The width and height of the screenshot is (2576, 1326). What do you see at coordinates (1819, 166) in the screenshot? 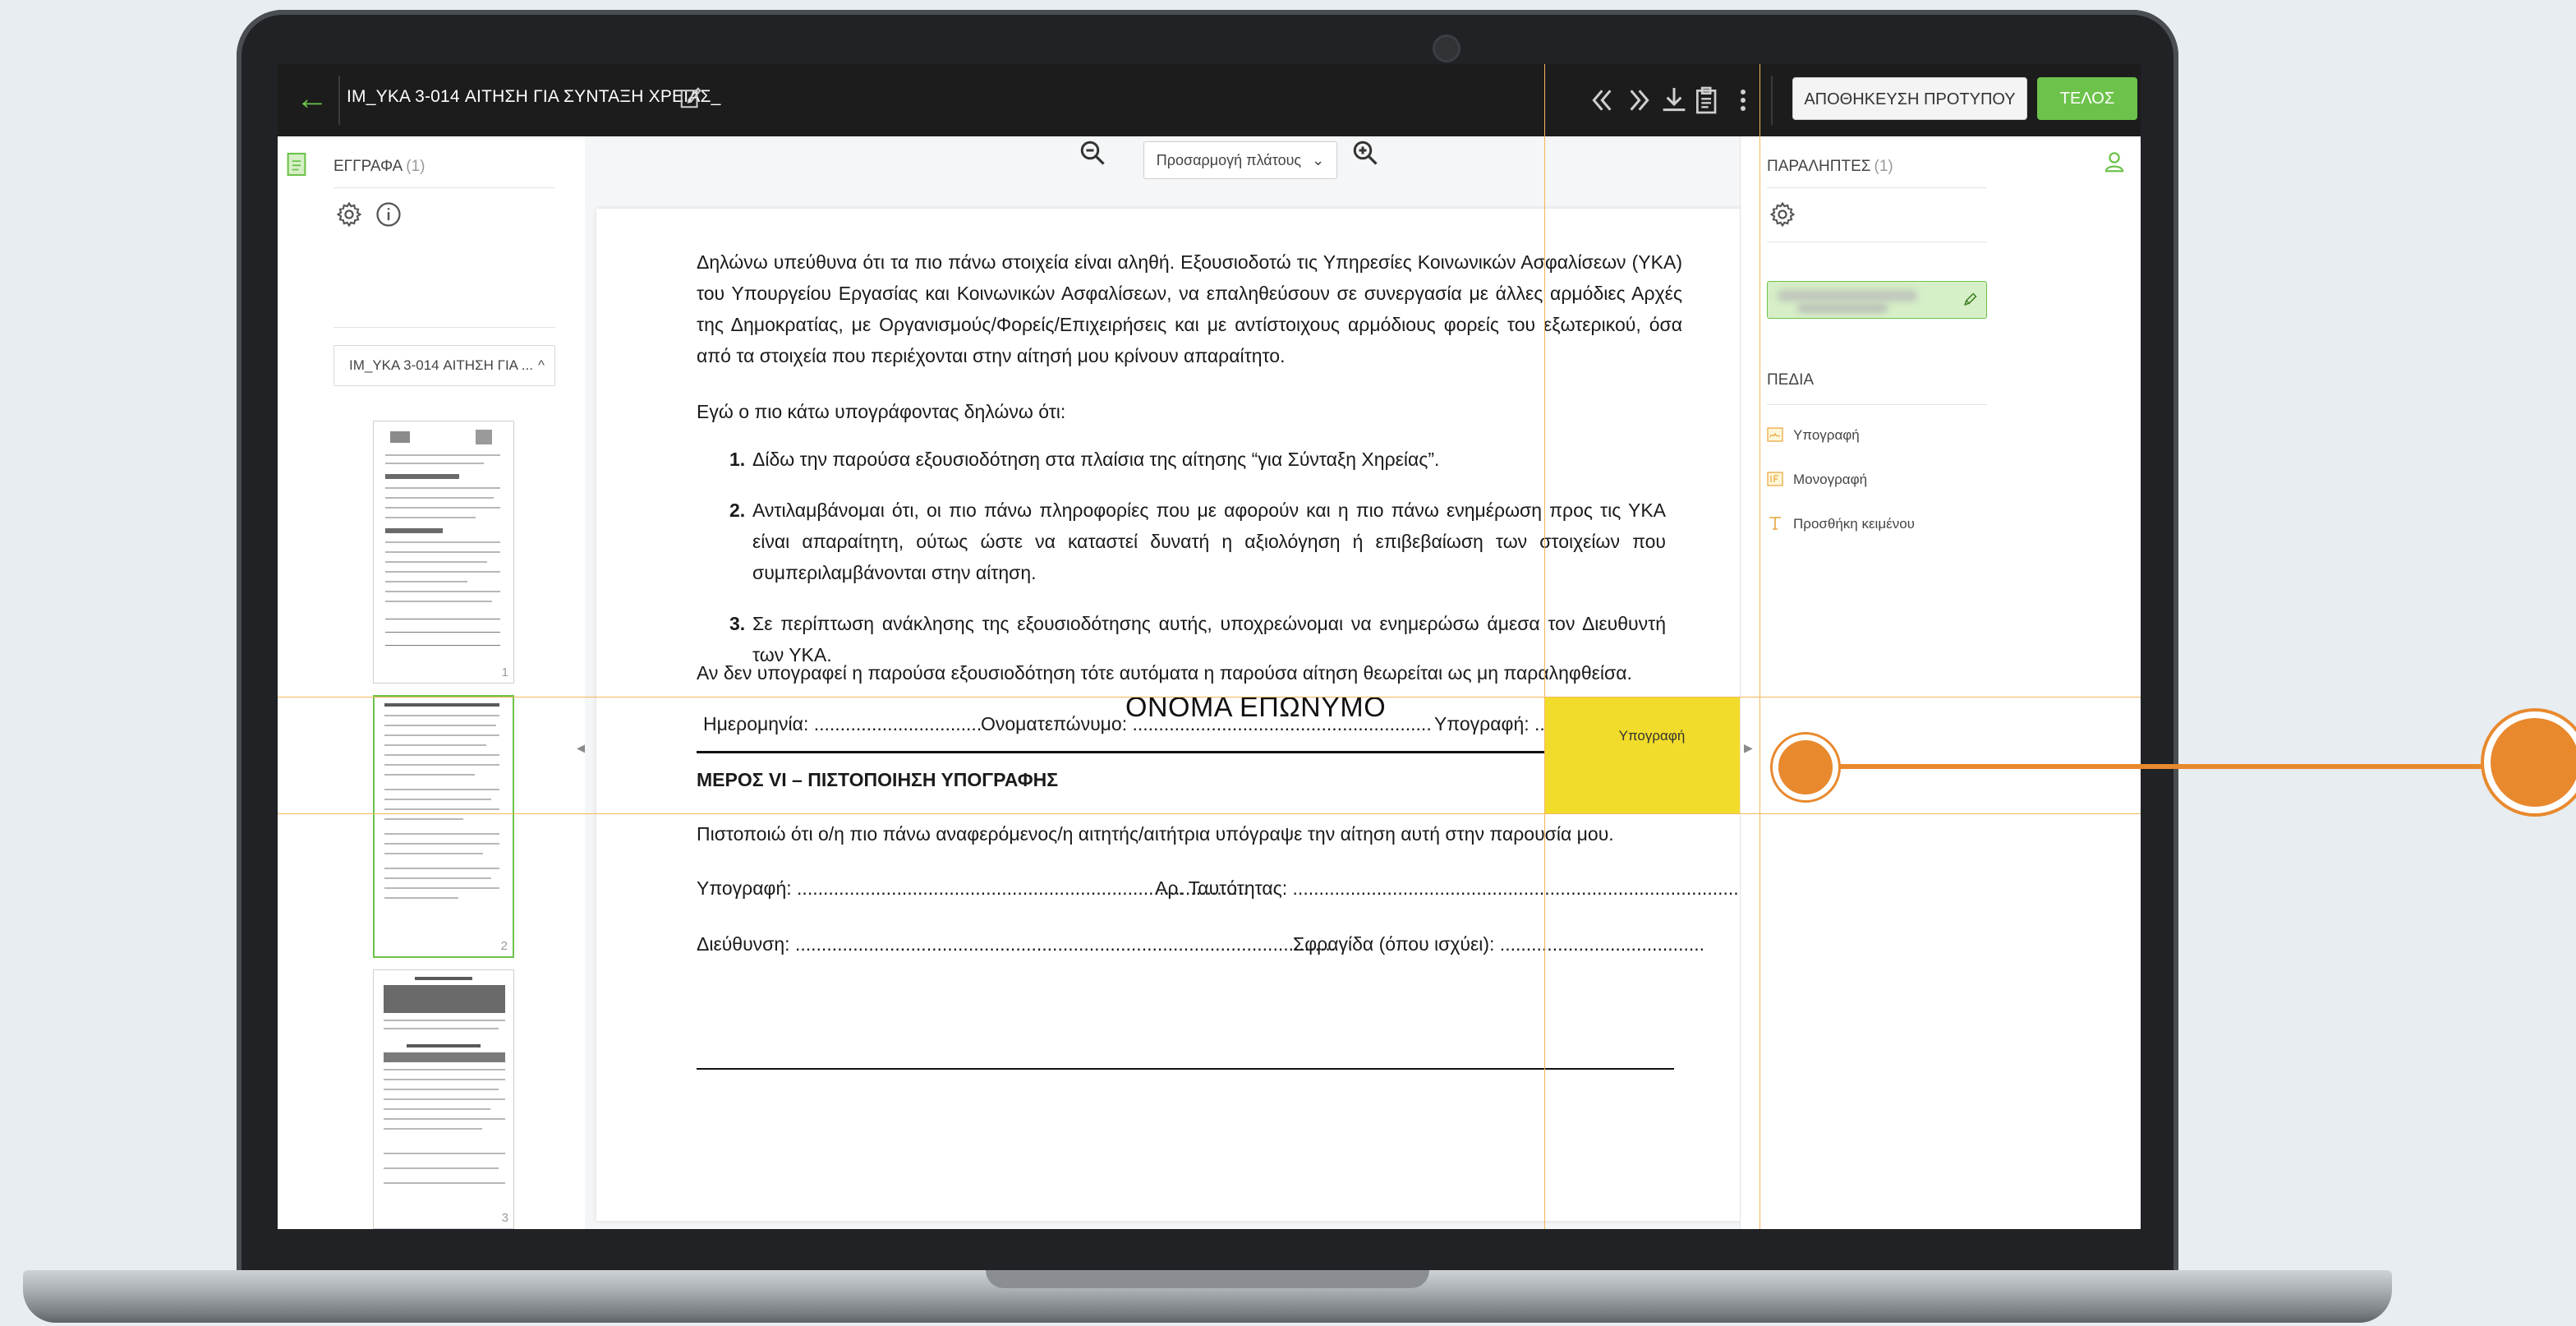
I see `recipients-title: ΠΑΡΑΛΗΠΤΕΣ` at bounding box center [1819, 166].